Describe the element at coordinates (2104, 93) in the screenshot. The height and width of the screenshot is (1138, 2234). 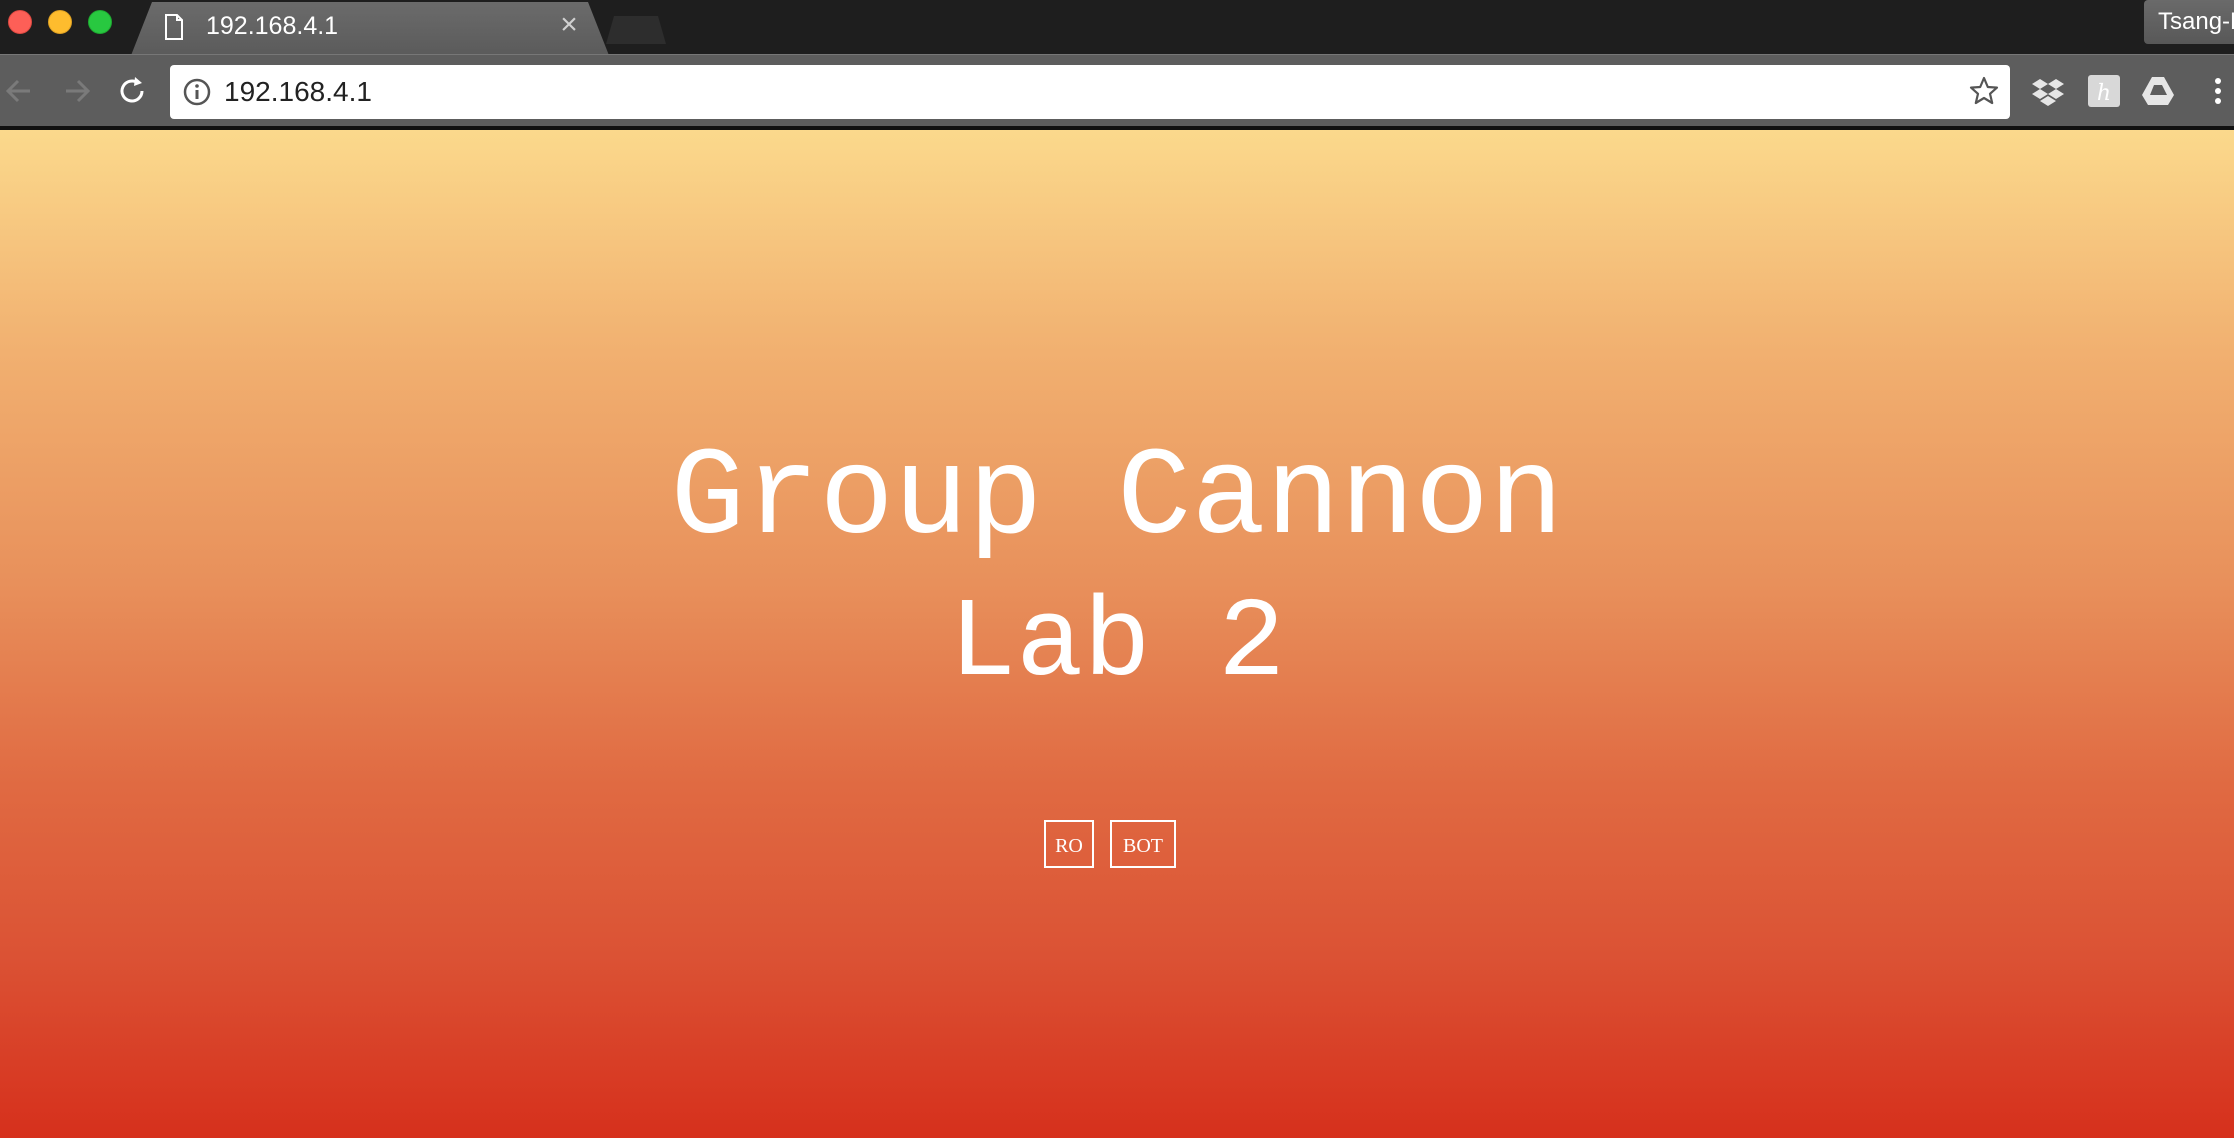
I see `svg-text: h` at that location.